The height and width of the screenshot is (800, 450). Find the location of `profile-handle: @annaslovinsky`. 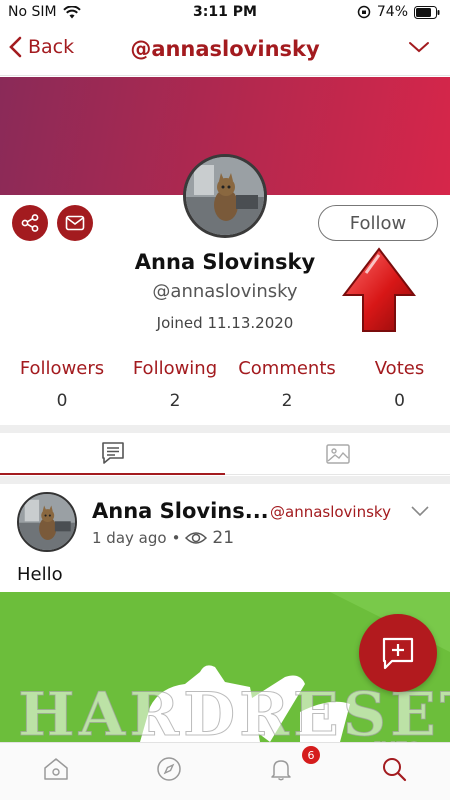

profile-handle: @annaslovinsky is located at coordinates (225, 291).